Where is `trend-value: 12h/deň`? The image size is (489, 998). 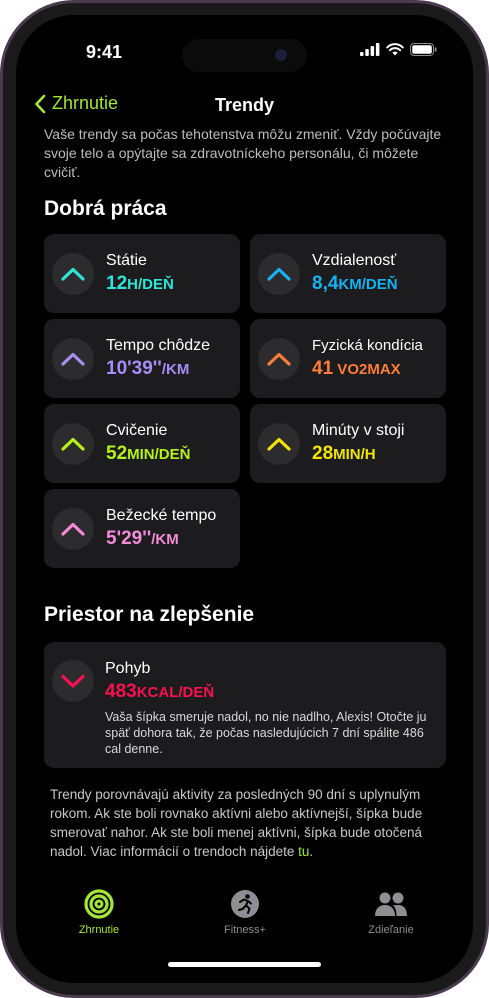
trend-value: 12h/deň is located at coordinates (140, 284).